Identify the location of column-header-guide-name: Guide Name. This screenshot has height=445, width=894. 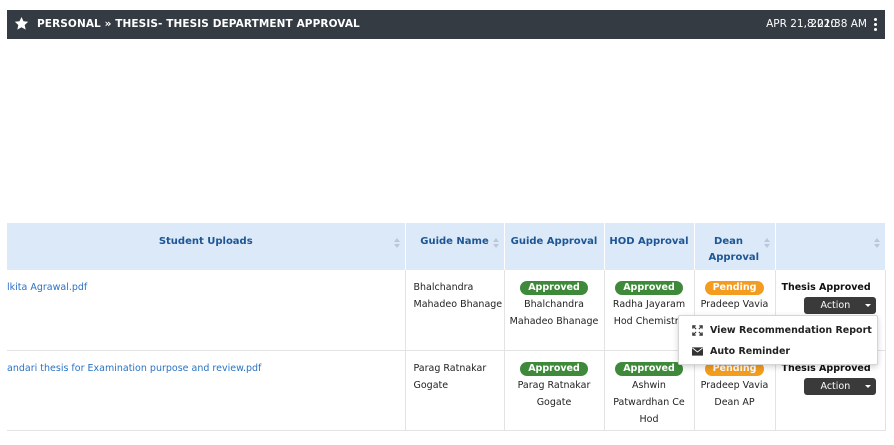
(455, 246).